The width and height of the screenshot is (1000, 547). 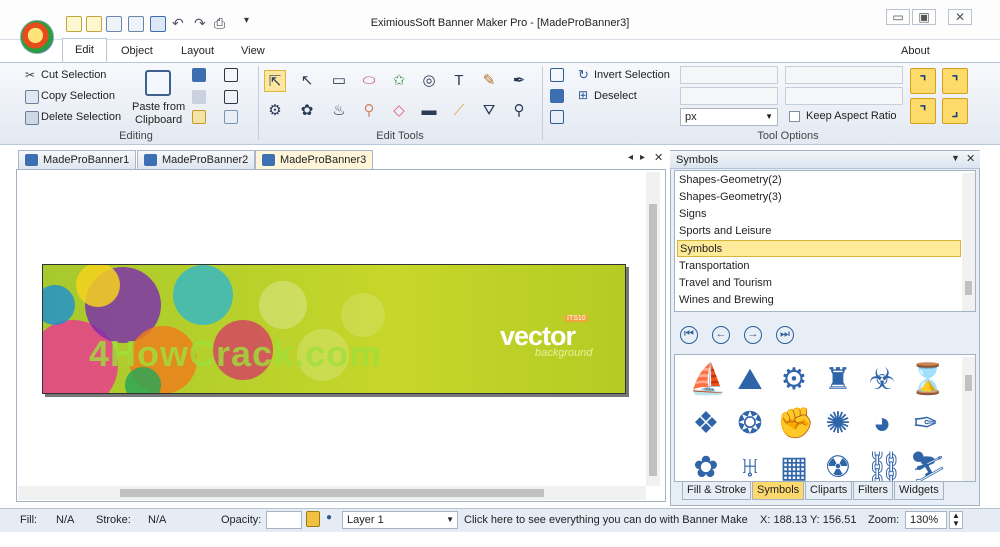 I want to click on circle-arrow-icon: ◕, so click(x=882, y=424).